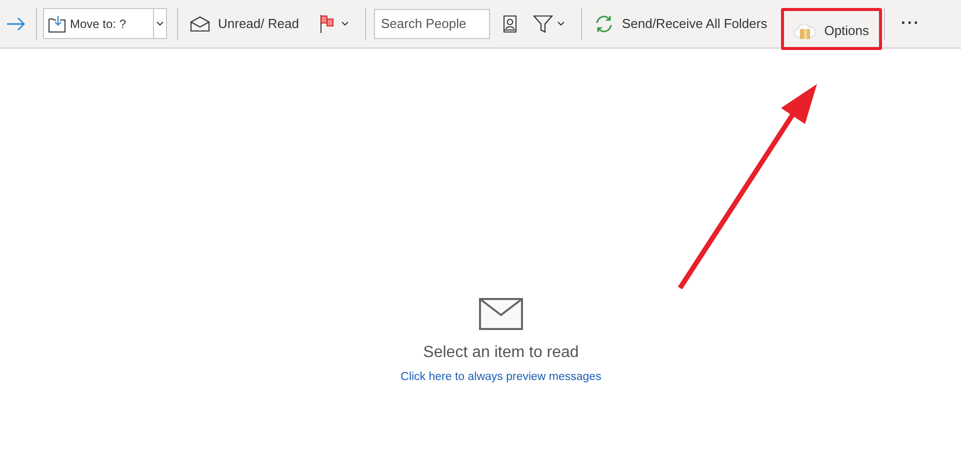 Image resolution: width=961 pixels, height=458 pixels. What do you see at coordinates (910, 24) in the screenshot?
I see `more-button: ···` at bounding box center [910, 24].